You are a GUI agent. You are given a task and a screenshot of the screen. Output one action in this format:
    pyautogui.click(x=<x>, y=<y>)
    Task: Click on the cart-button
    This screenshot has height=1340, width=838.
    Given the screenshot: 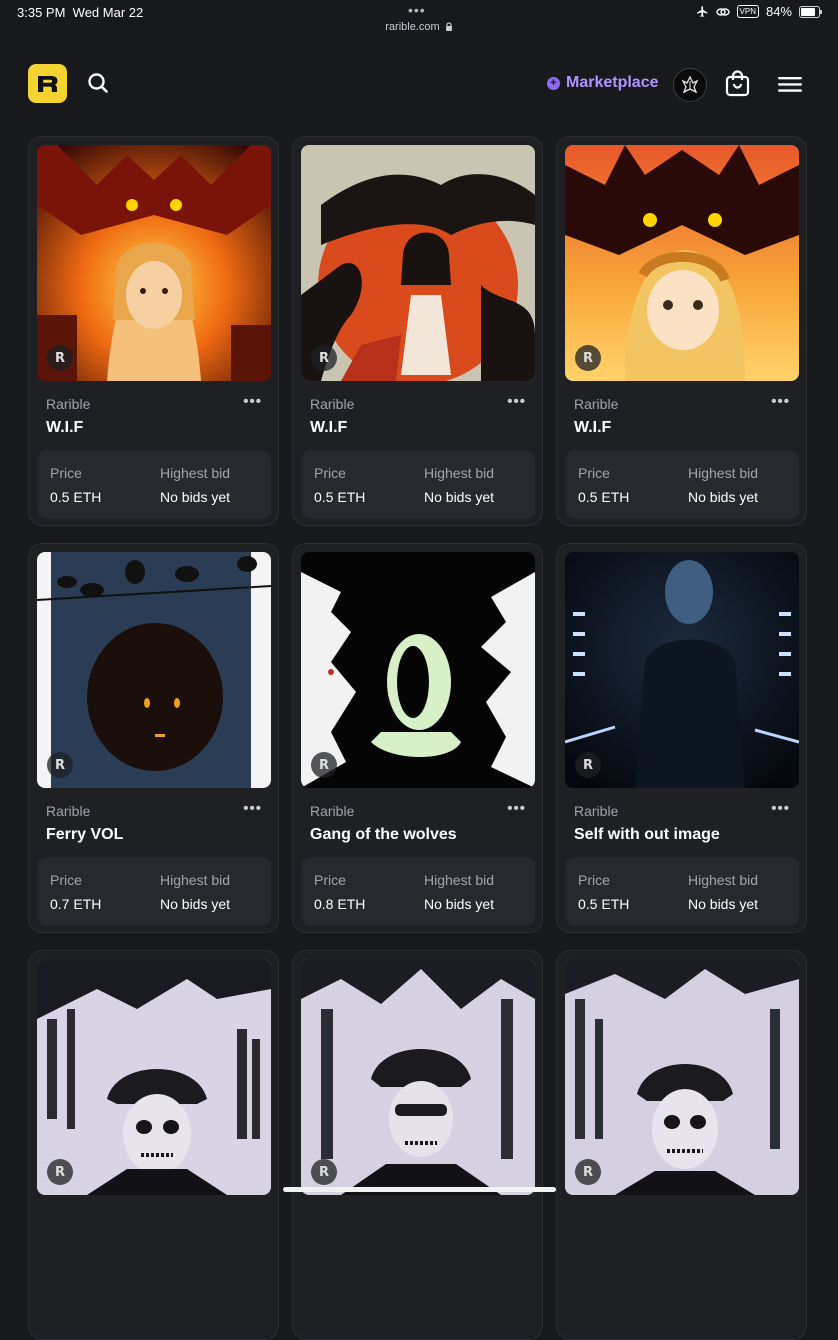 What is the action you would take?
    pyautogui.click(x=737, y=86)
    